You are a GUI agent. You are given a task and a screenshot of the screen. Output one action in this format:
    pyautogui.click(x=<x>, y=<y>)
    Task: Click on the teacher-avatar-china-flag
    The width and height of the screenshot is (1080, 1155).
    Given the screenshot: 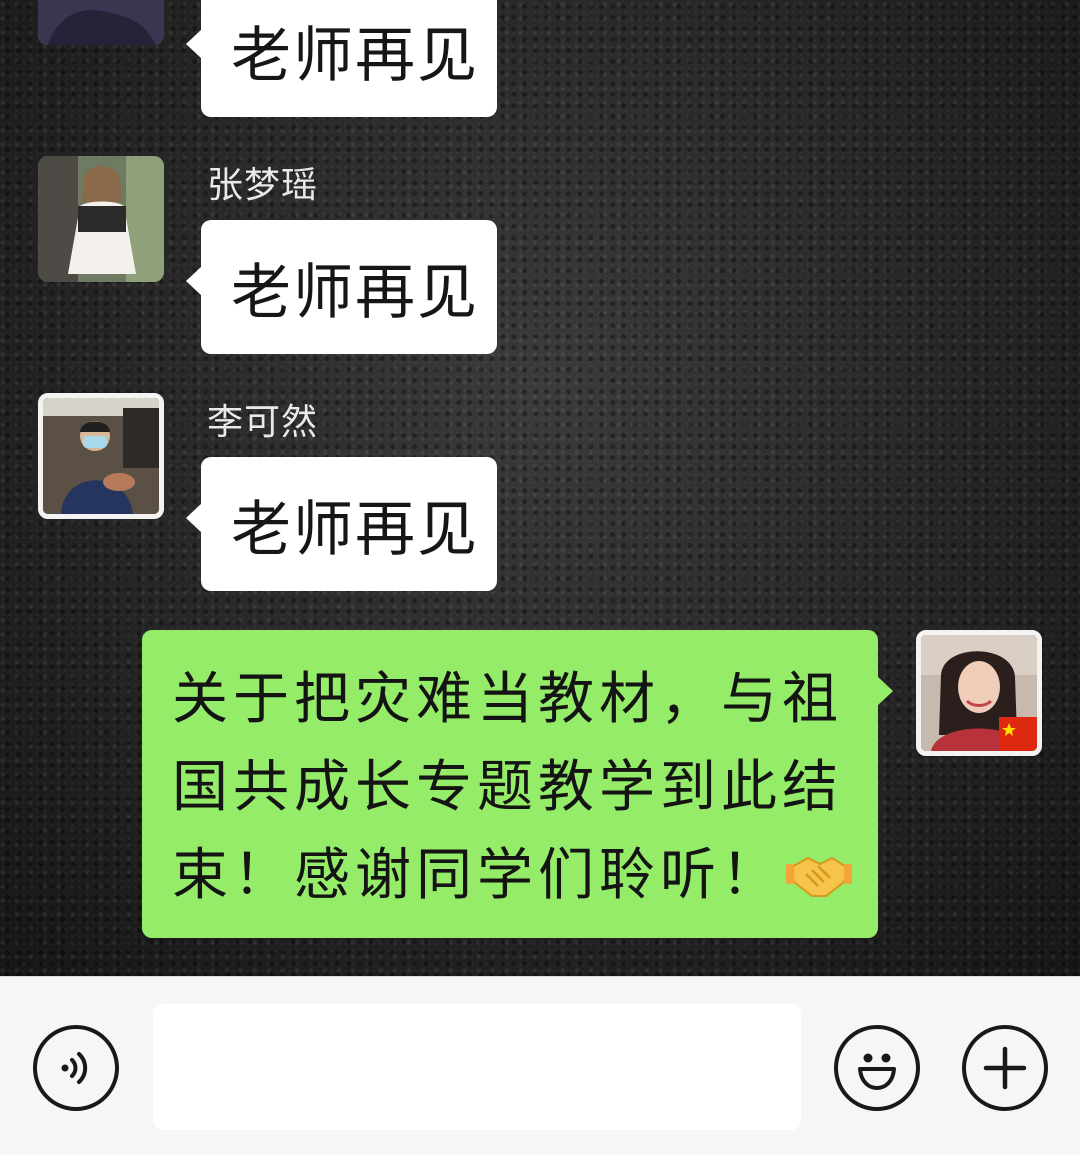 What is the action you would take?
    pyautogui.click(x=979, y=693)
    